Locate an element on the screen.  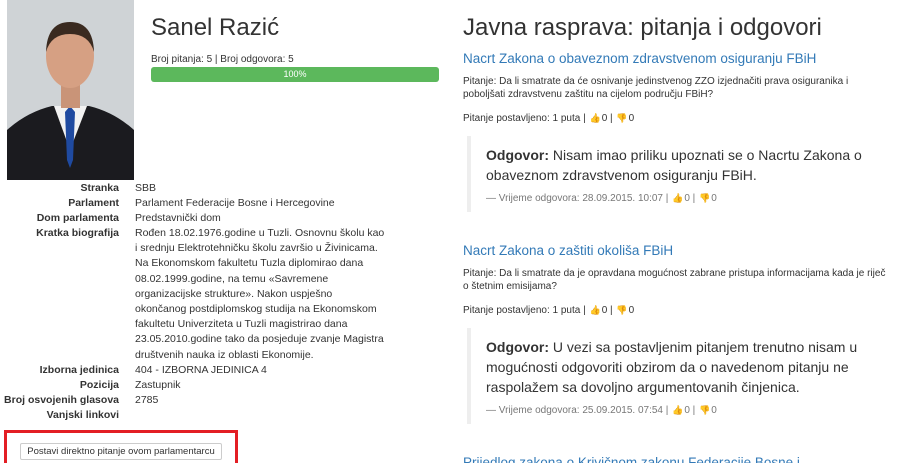
info-label: Parlament is located at coordinates (93, 203).